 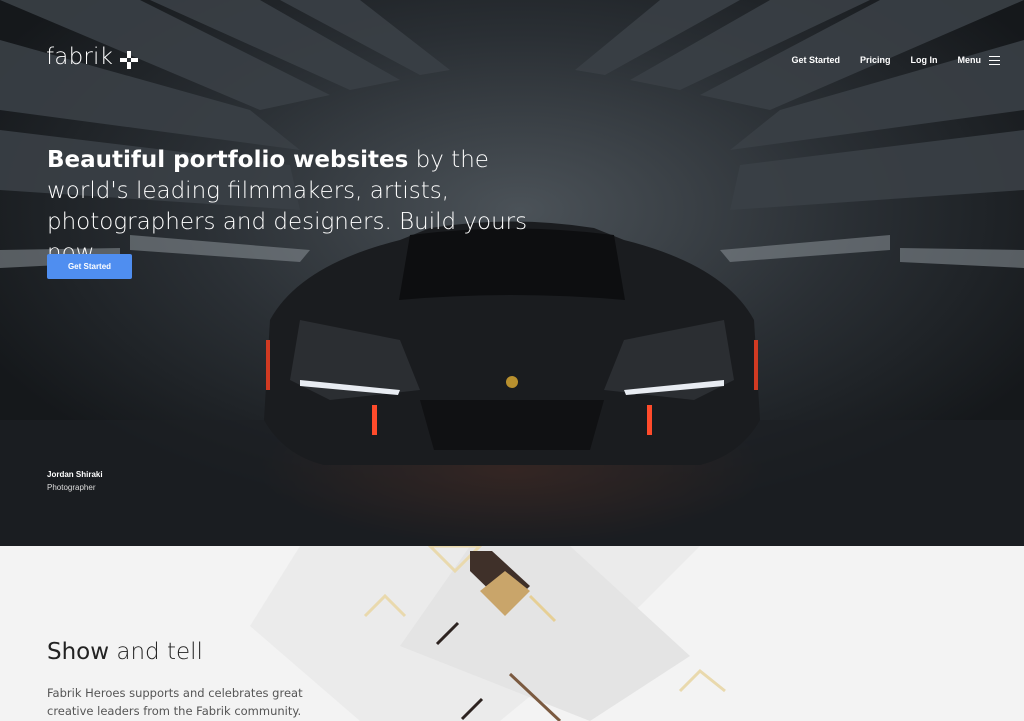 What do you see at coordinates (228, 160) in the screenshot?
I see `hero-headline-bold: Beautiful portfolio websites` at bounding box center [228, 160].